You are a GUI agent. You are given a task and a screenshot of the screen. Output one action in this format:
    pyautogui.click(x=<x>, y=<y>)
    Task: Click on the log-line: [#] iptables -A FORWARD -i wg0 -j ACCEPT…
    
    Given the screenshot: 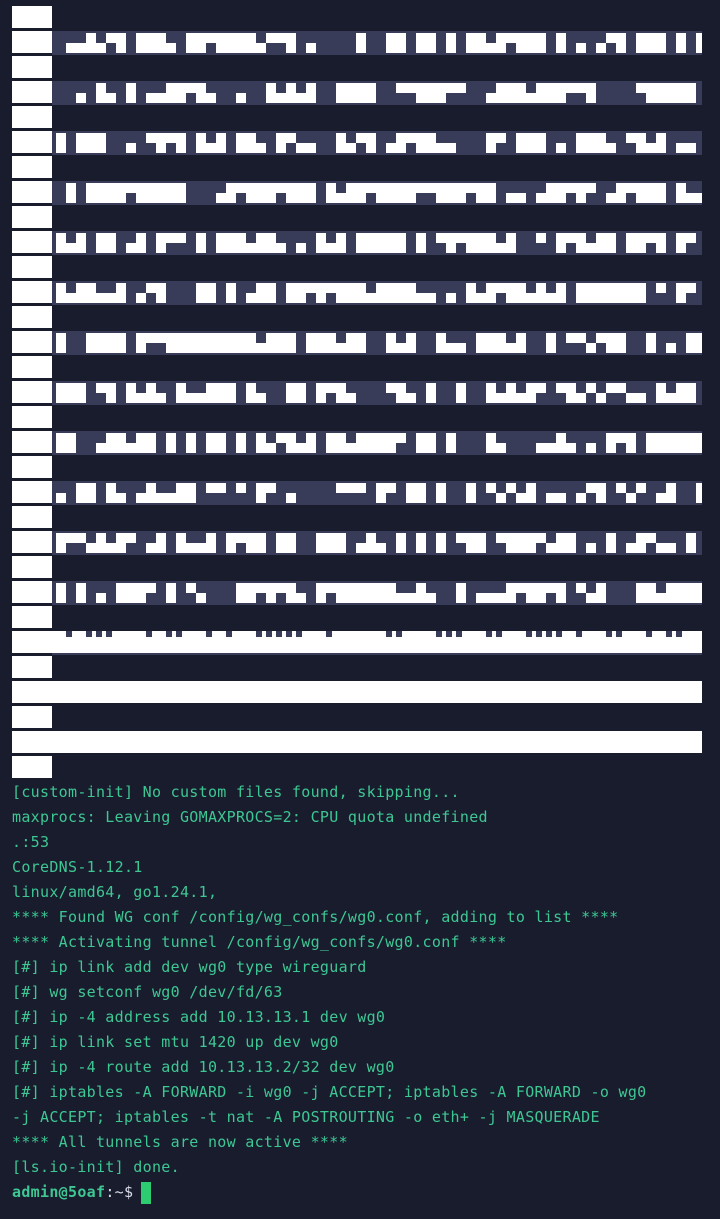 What is the action you would take?
    pyautogui.click(x=329, y=1092)
    